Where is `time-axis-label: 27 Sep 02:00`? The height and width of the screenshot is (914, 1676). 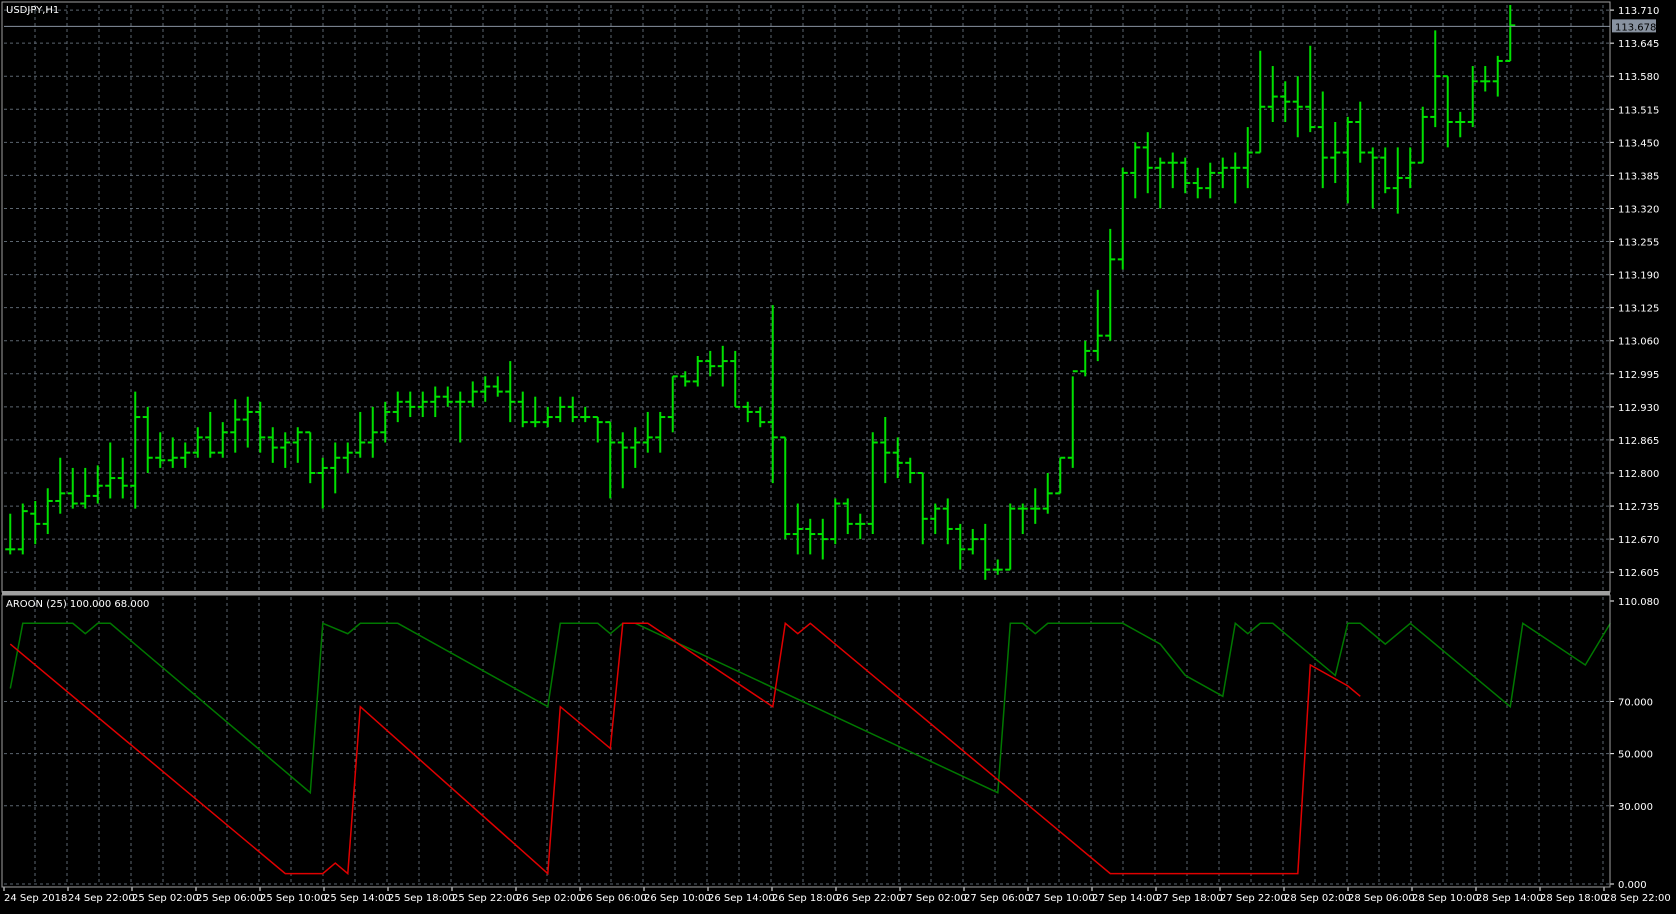
time-axis-label: 27 Sep 02:00 is located at coordinates (933, 898).